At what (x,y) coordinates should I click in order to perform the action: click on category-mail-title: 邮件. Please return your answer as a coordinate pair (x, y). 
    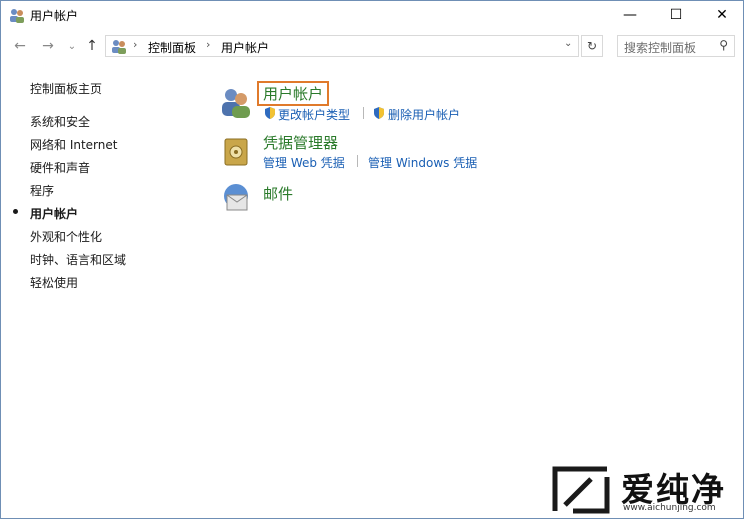
    Looking at the image, I should click on (278, 193).